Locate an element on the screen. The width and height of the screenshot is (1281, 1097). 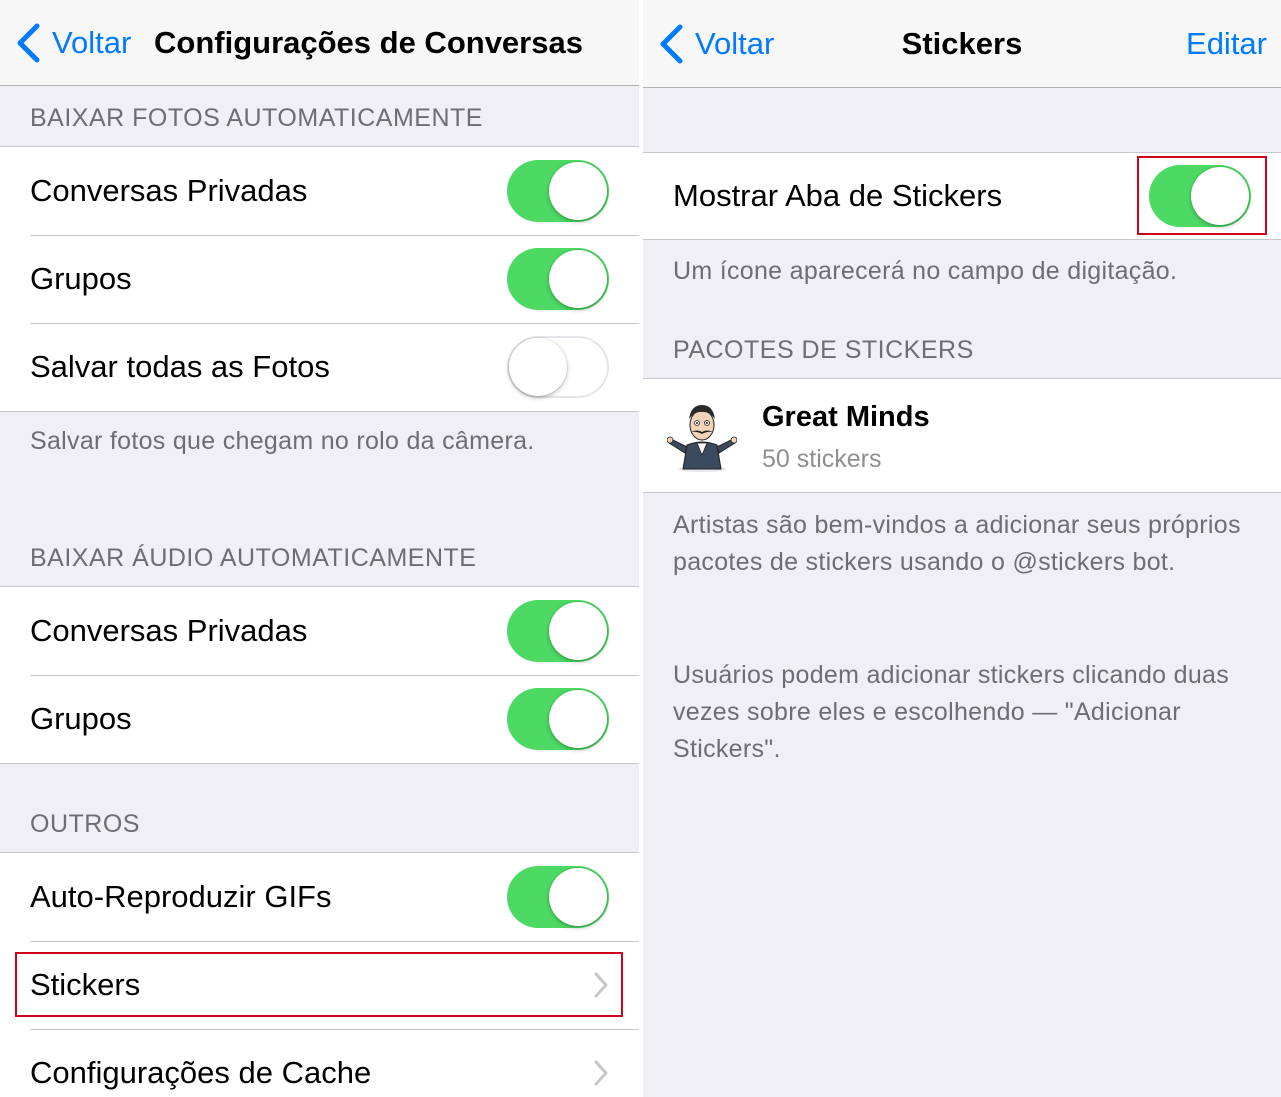
save-all-photos-row: Salvar todas as Fotos is located at coordinates (319, 367).